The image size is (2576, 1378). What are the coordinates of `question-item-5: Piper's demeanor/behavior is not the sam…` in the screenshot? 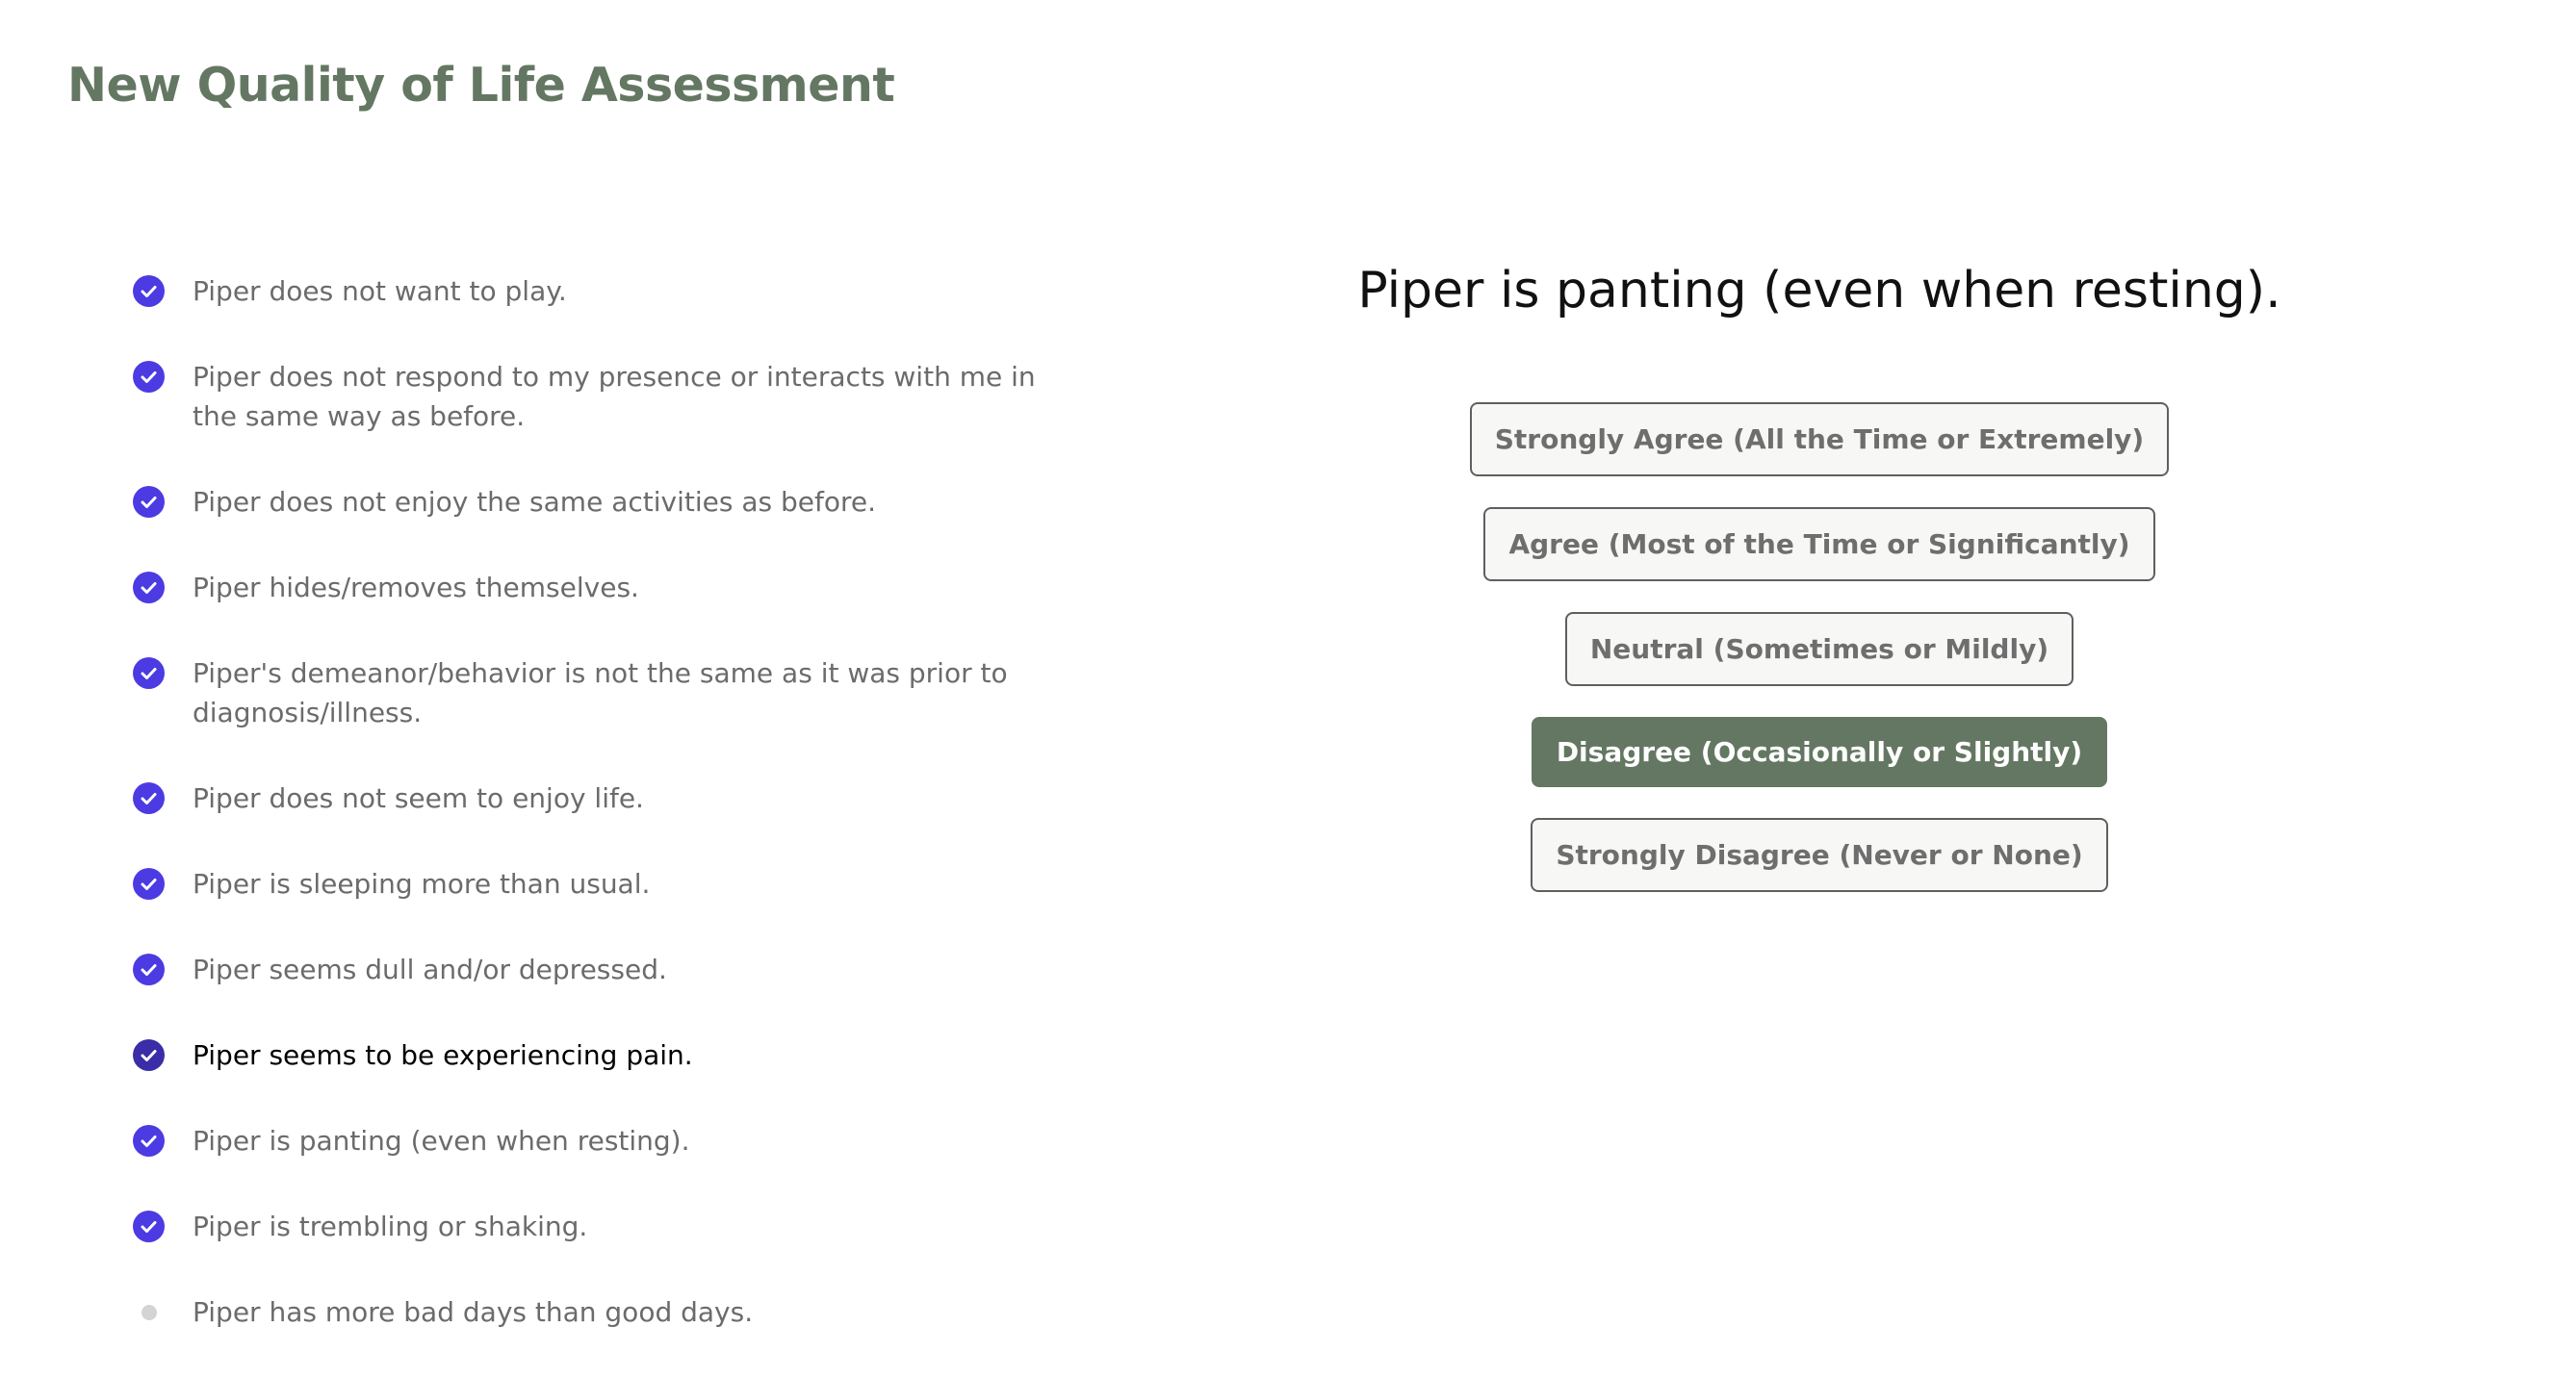 It's located at (590, 692).